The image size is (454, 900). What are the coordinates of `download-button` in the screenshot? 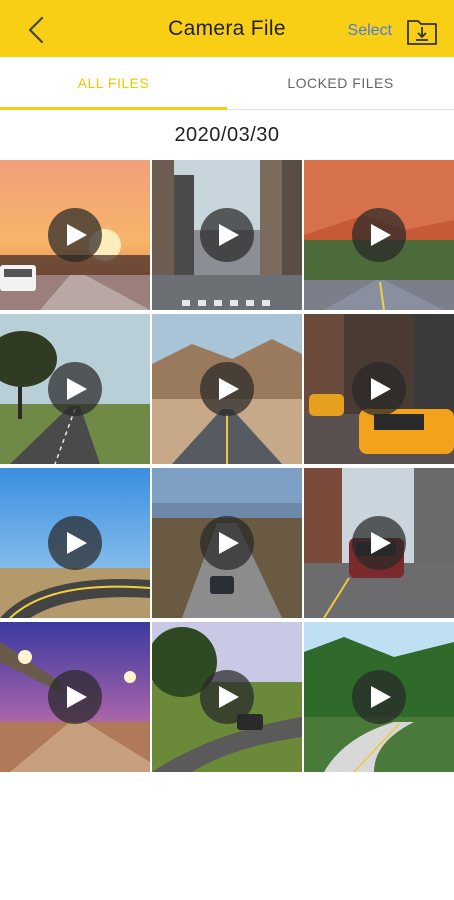 It's located at (422, 31).